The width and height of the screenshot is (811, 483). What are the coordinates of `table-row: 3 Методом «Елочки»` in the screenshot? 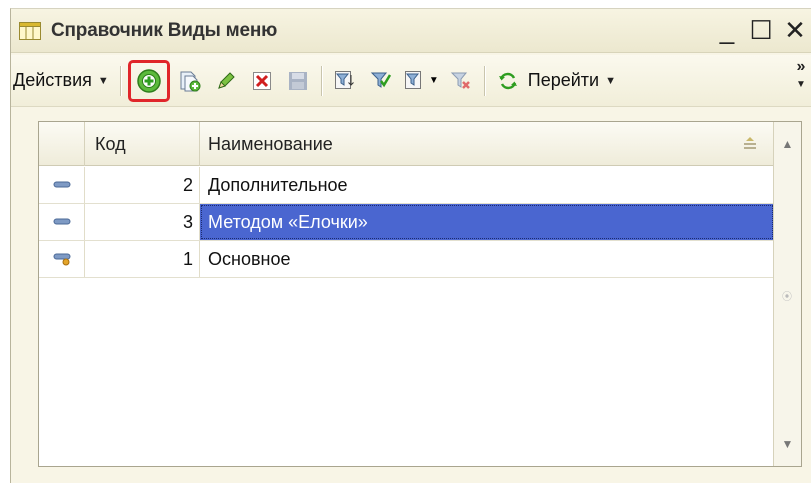 It's located at (406, 222).